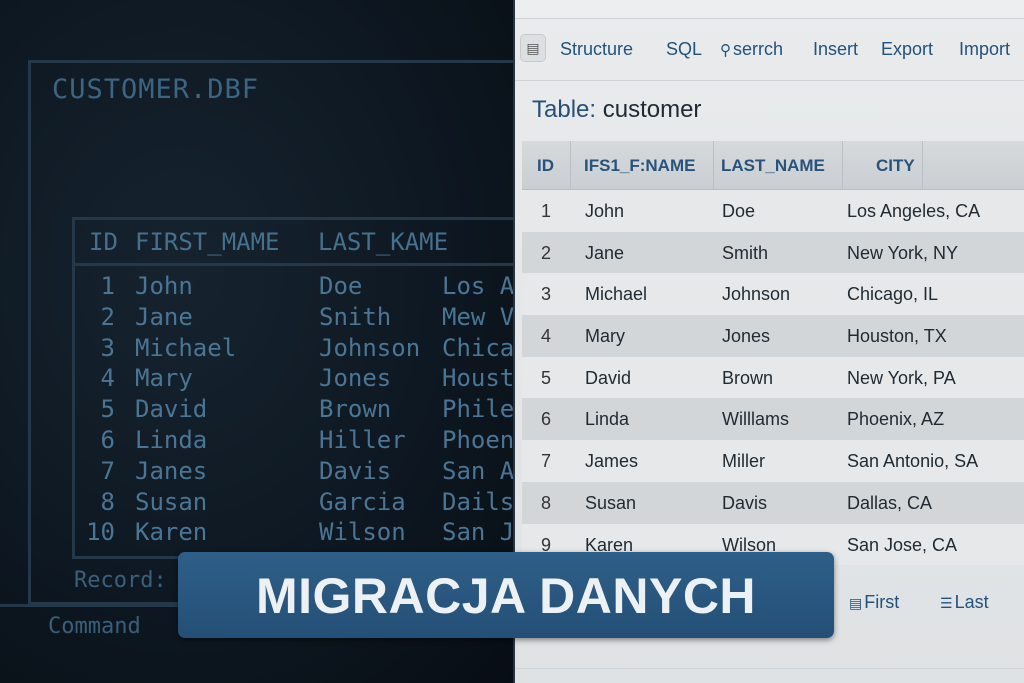  I want to click on terminal-col-last-name: LAST_KAME, so click(383, 242).